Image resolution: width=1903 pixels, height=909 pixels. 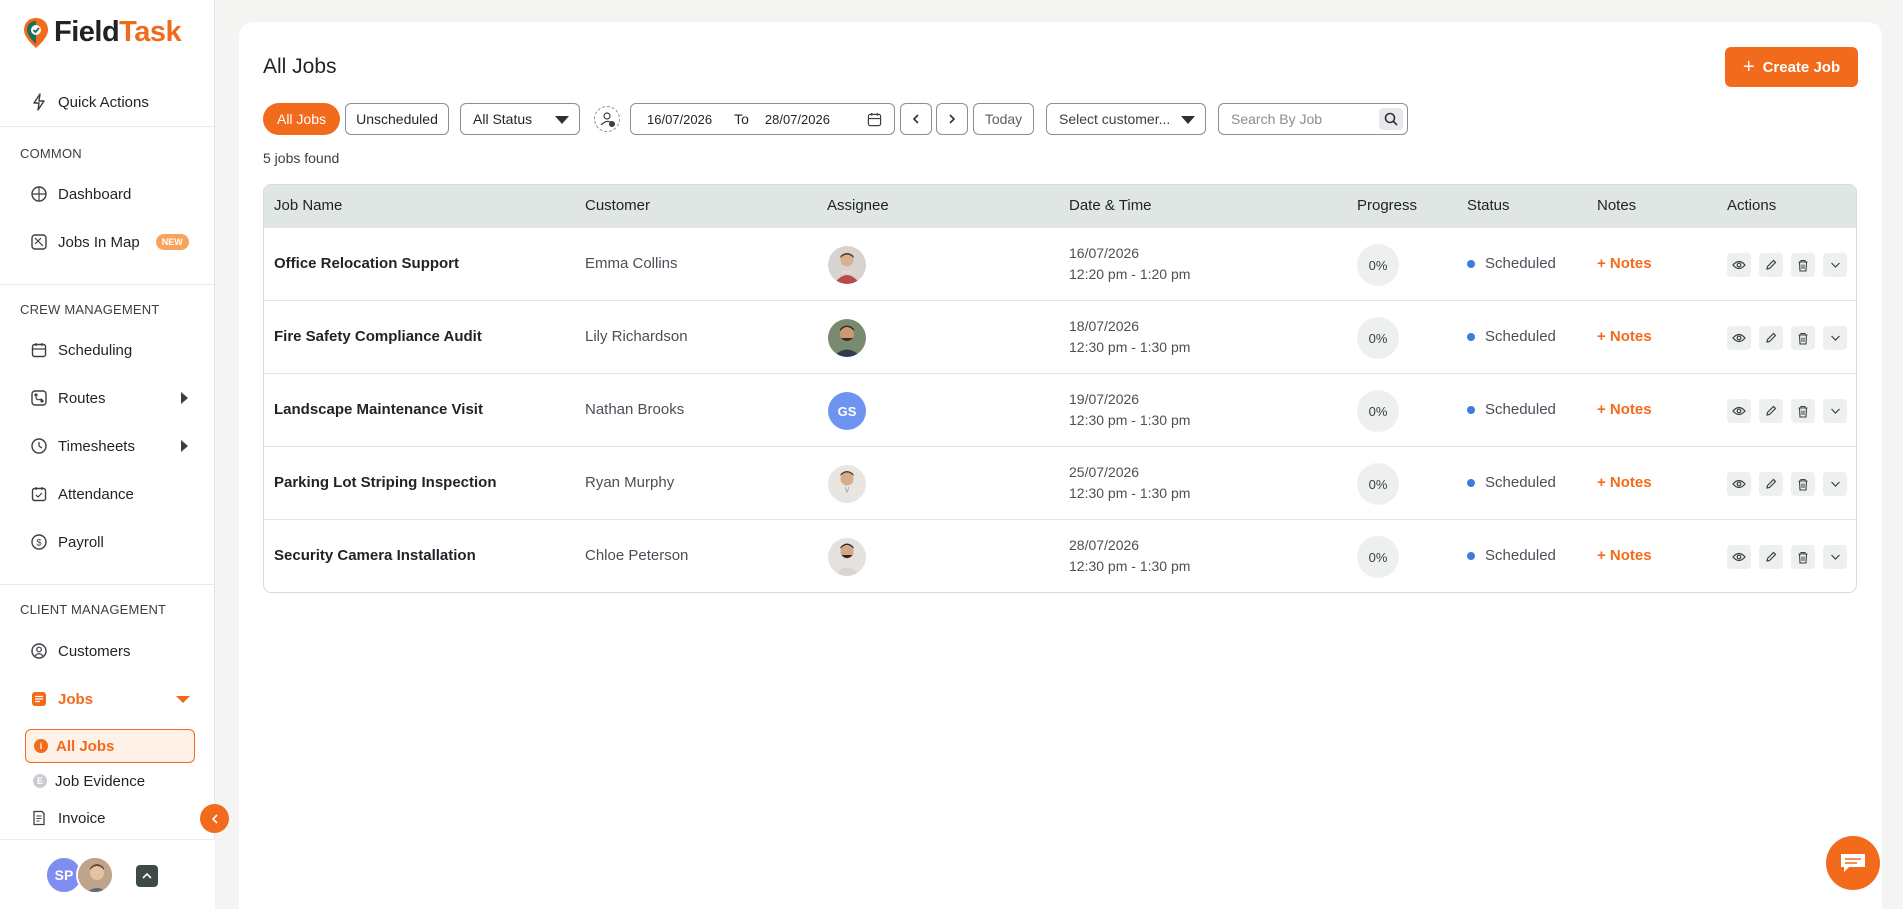 I want to click on avatar-photo, so click(x=95, y=875).